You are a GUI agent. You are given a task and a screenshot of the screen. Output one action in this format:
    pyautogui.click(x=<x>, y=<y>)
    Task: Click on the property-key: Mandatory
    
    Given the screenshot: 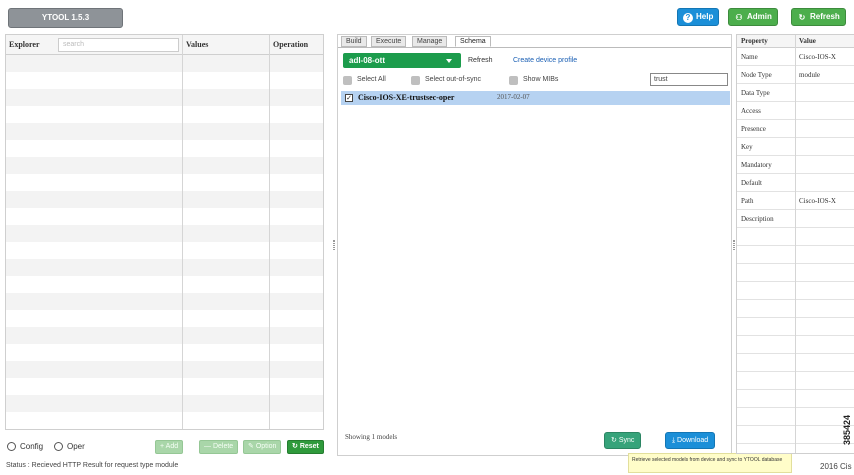 What is the action you would take?
    pyautogui.click(x=756, y=165)
    